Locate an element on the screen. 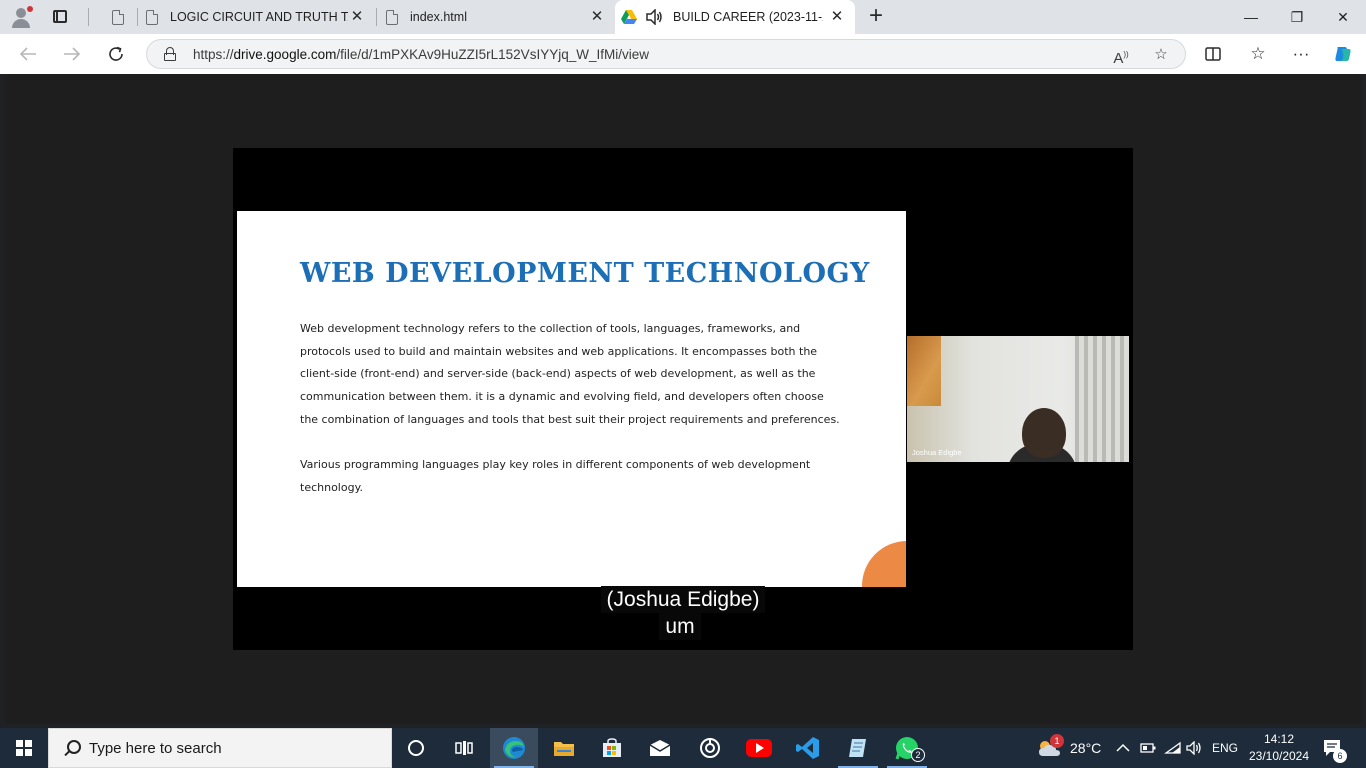 The width and height of the screenshot is (1366, 768). whatsapp-icon: 2 is located at coordinates (907, 748).